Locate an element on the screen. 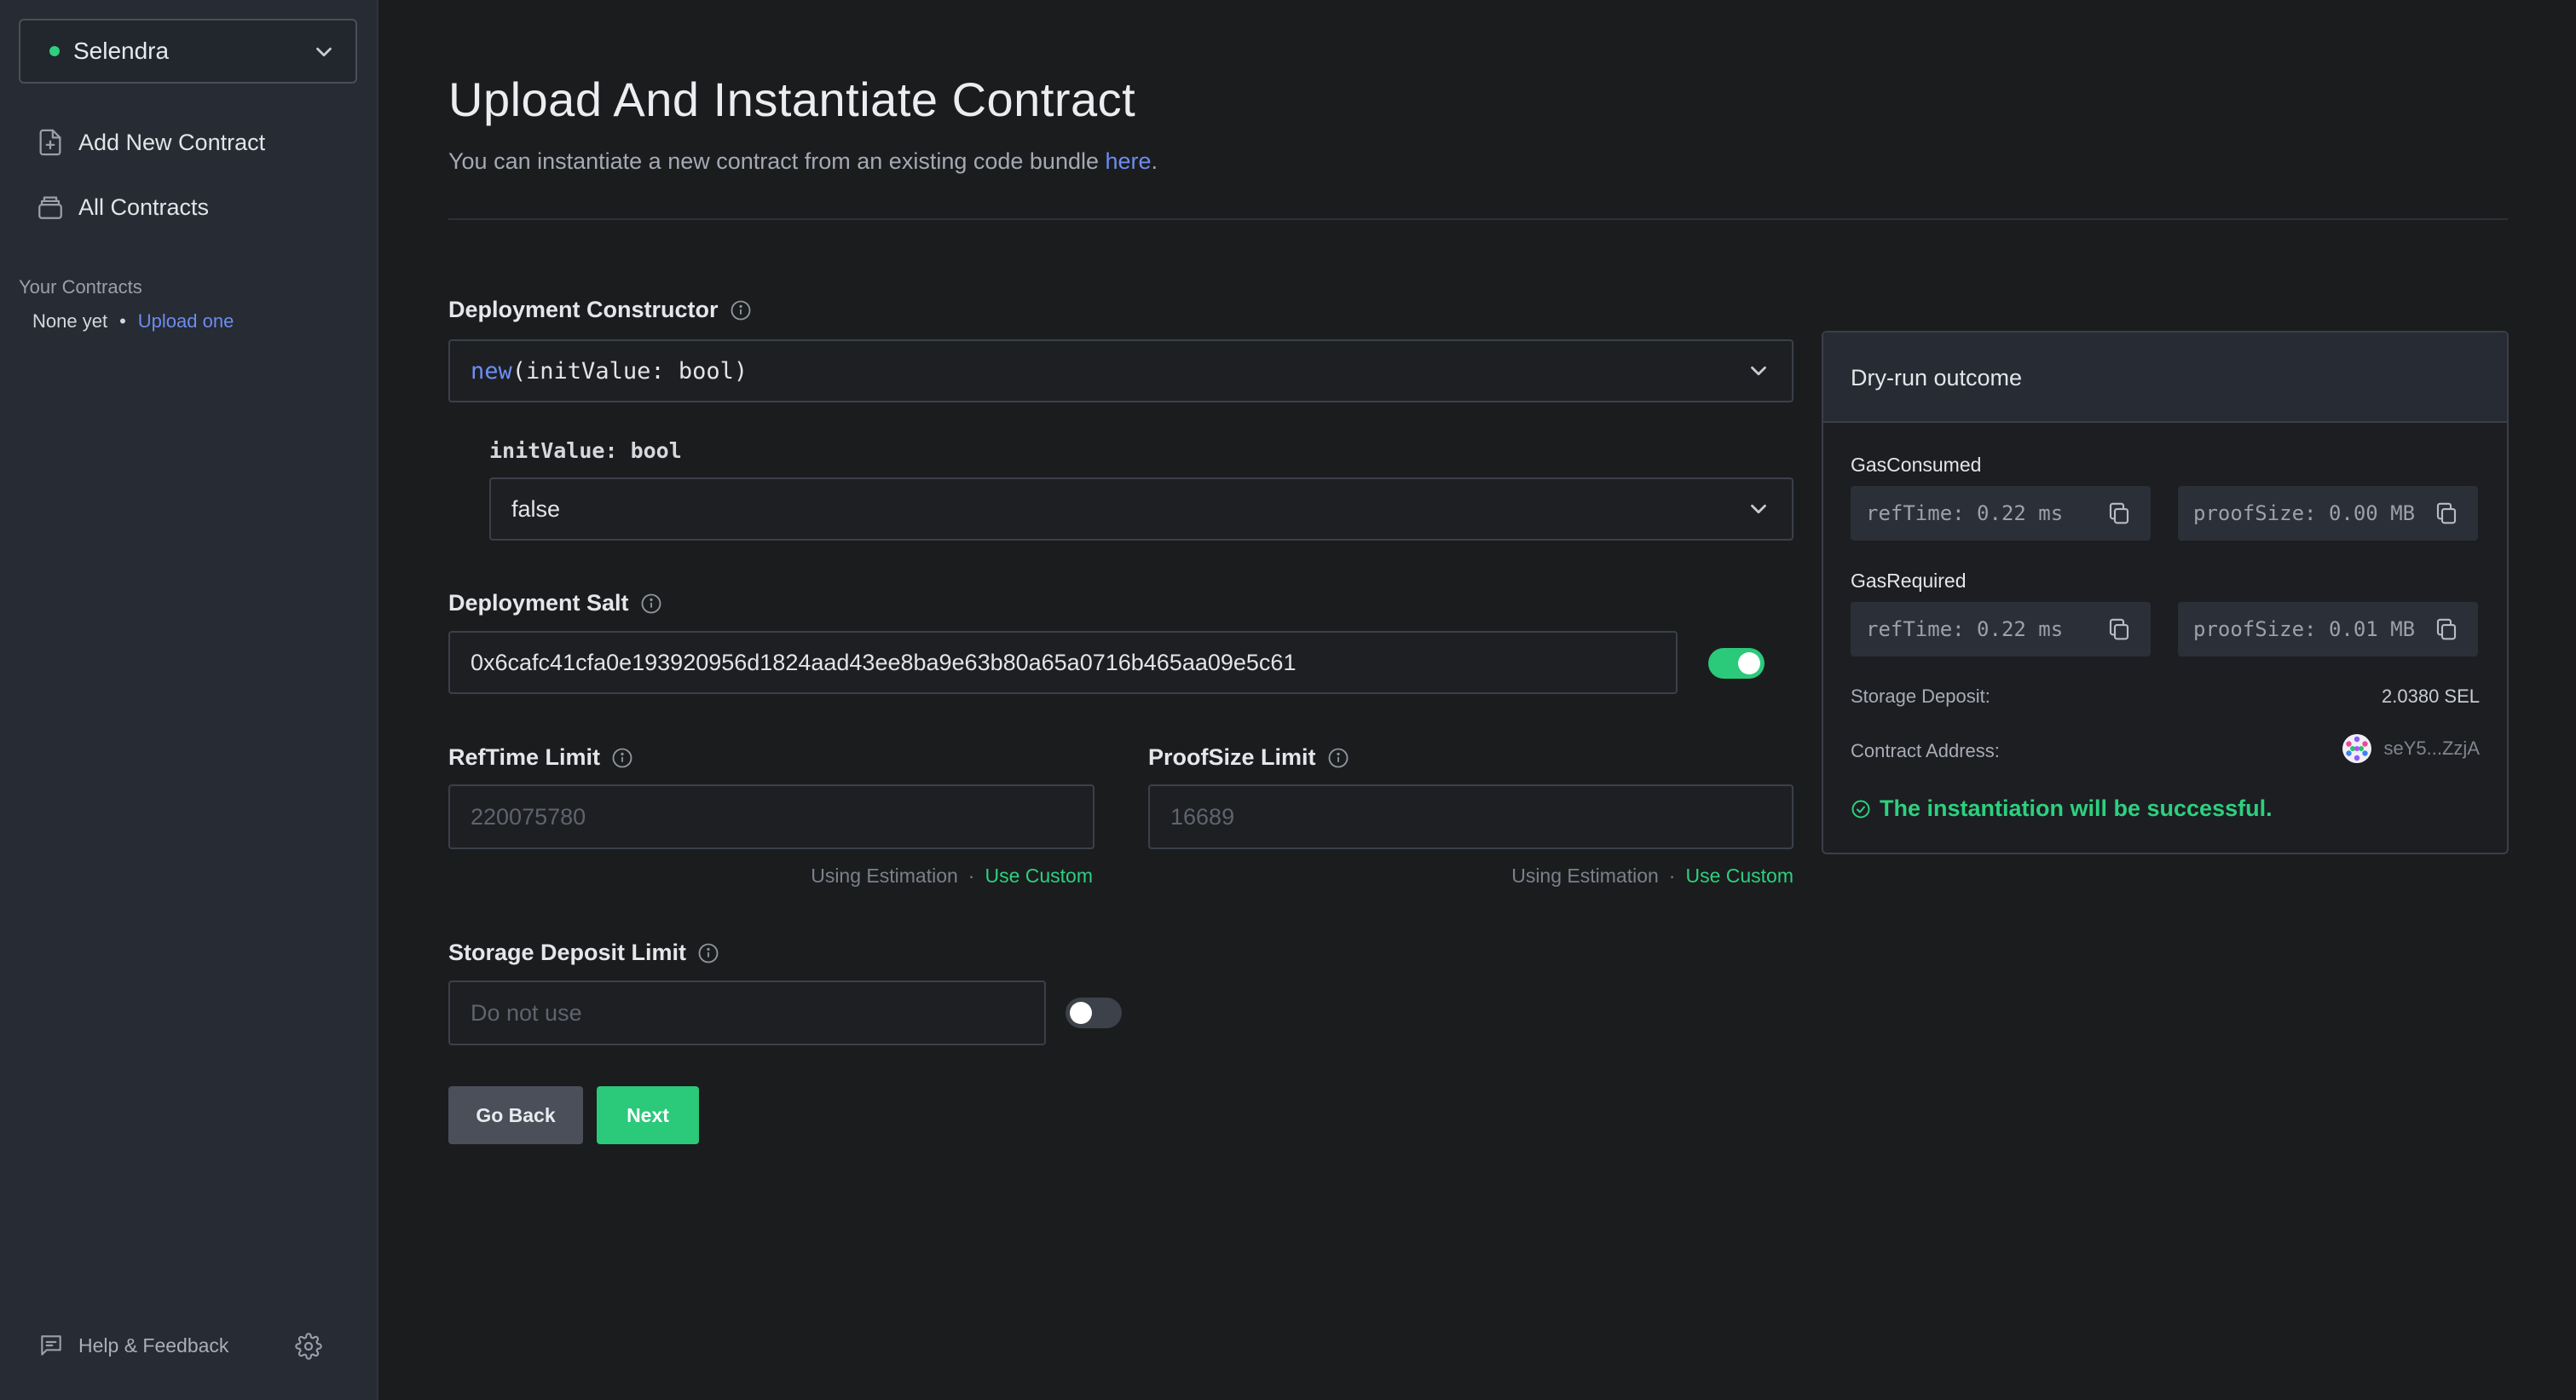 This screenshot has height=1400, width=2576. gas-consumed-proofsize: proofSize: 0.00 MB is located at coordinates (2328, 513).